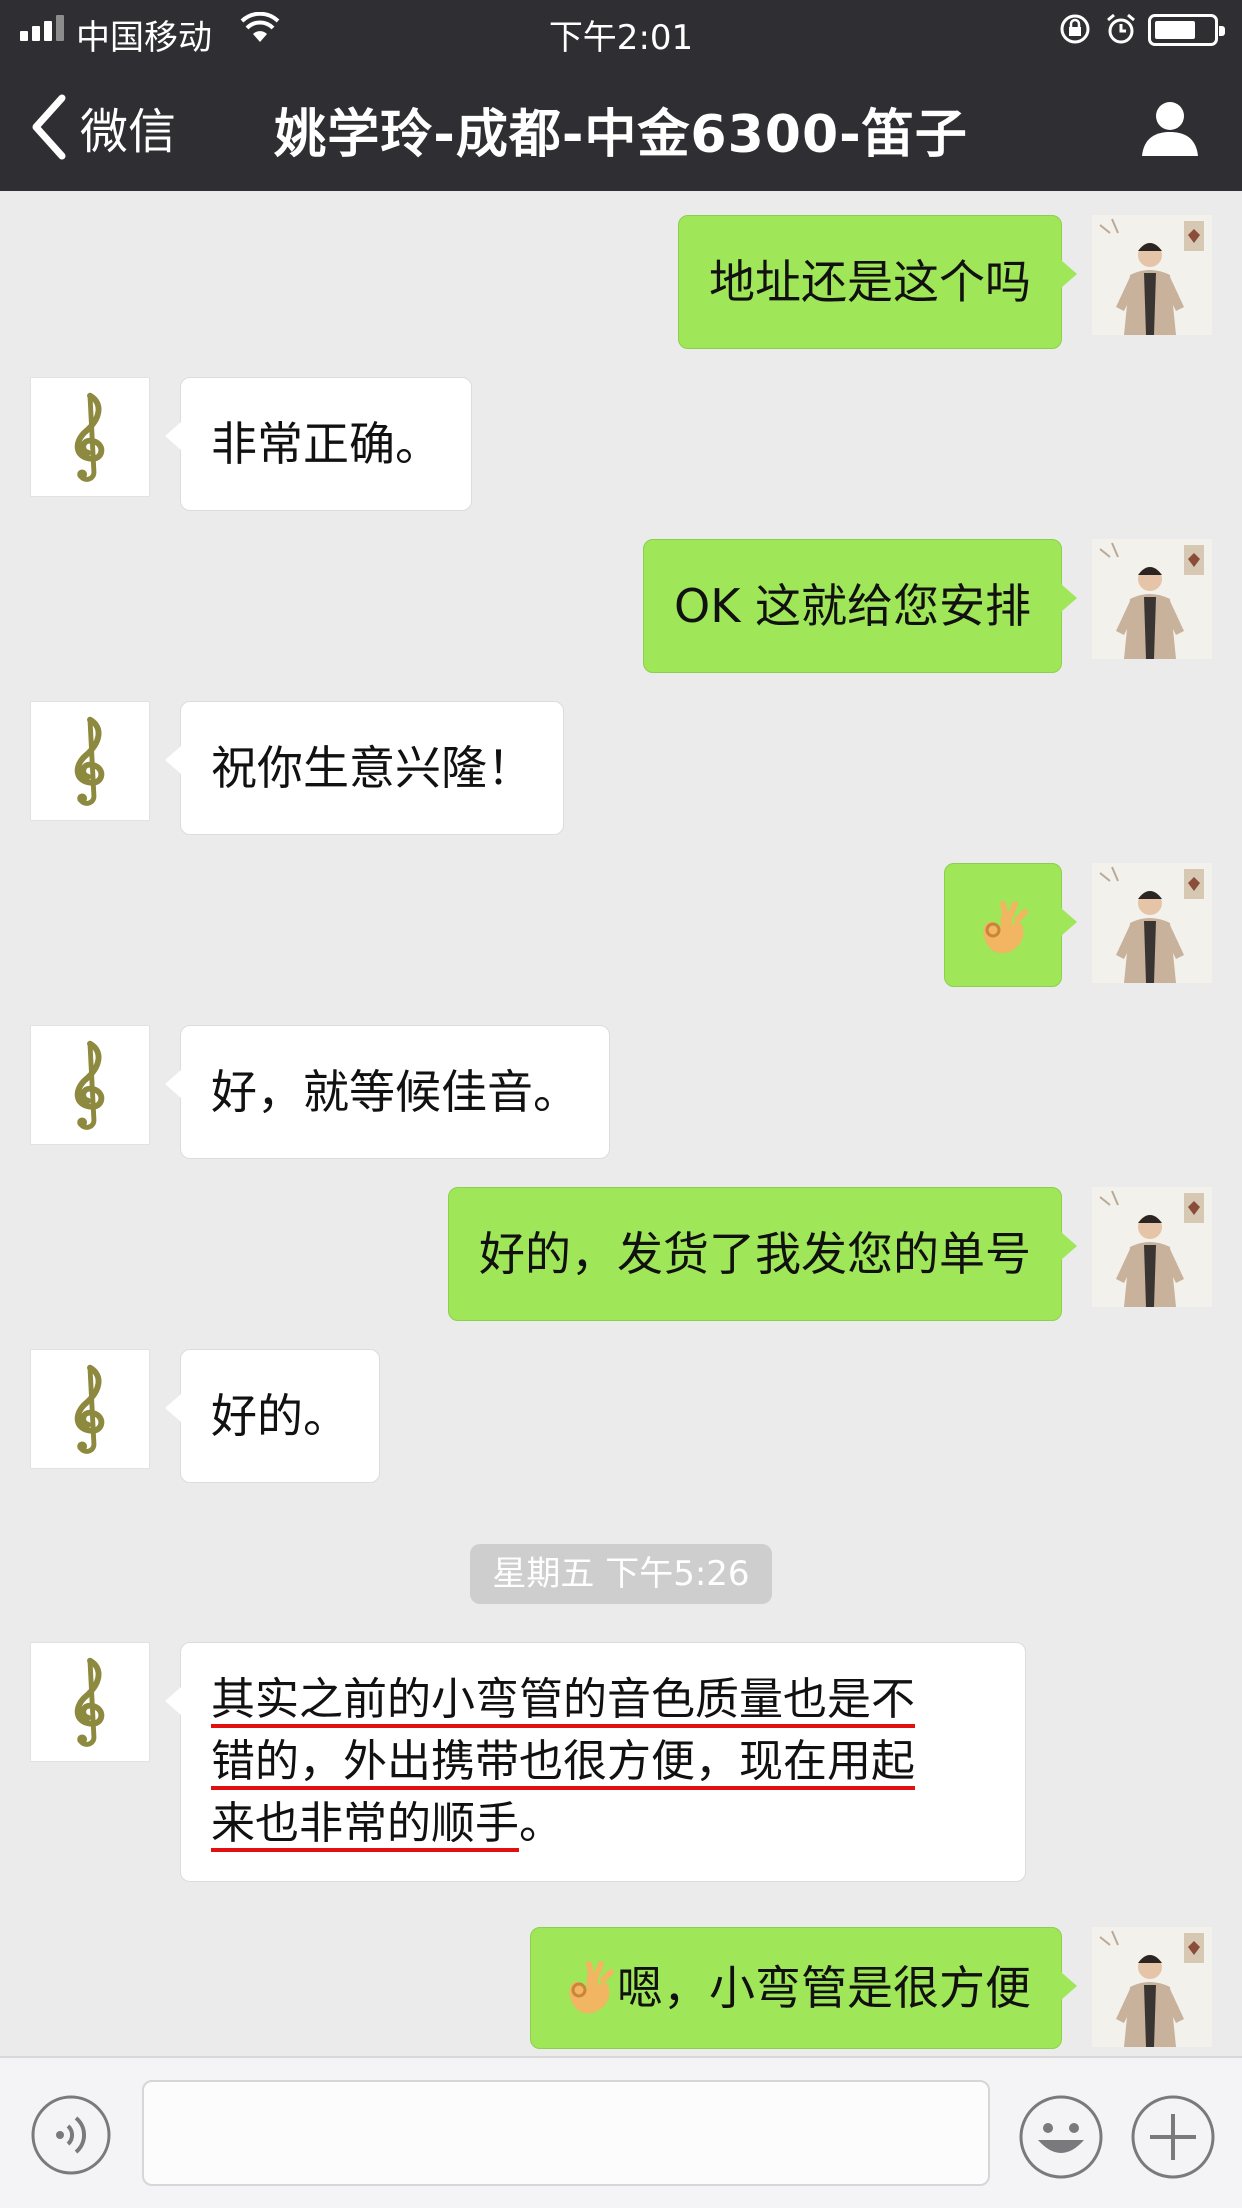 Image resolution: width=1242 pixels, height=2208 pixels. I want to click on status-bar: 中国移动 下午2:01, so click(621, 31).